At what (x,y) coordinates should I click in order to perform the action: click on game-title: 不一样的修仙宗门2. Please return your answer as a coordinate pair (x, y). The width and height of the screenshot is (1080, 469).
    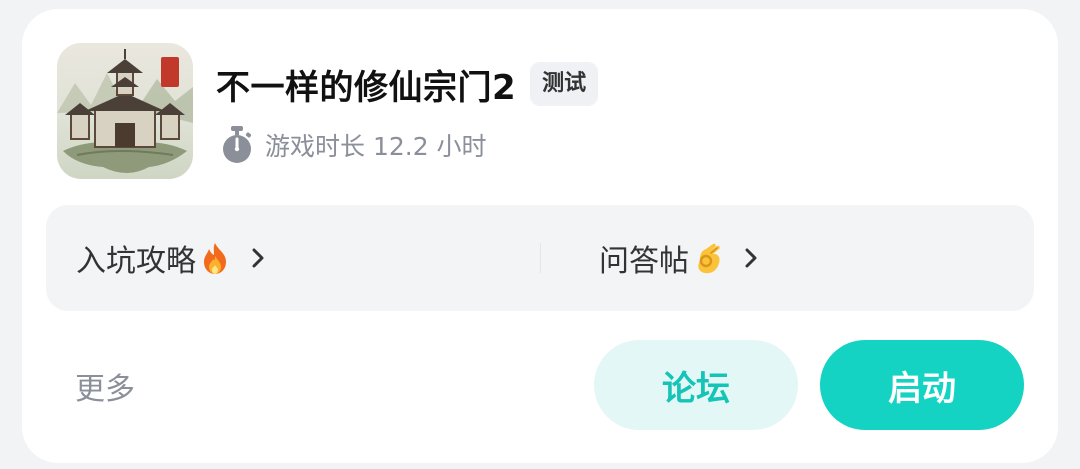
    Looking at the image, I should click on (366, 84).